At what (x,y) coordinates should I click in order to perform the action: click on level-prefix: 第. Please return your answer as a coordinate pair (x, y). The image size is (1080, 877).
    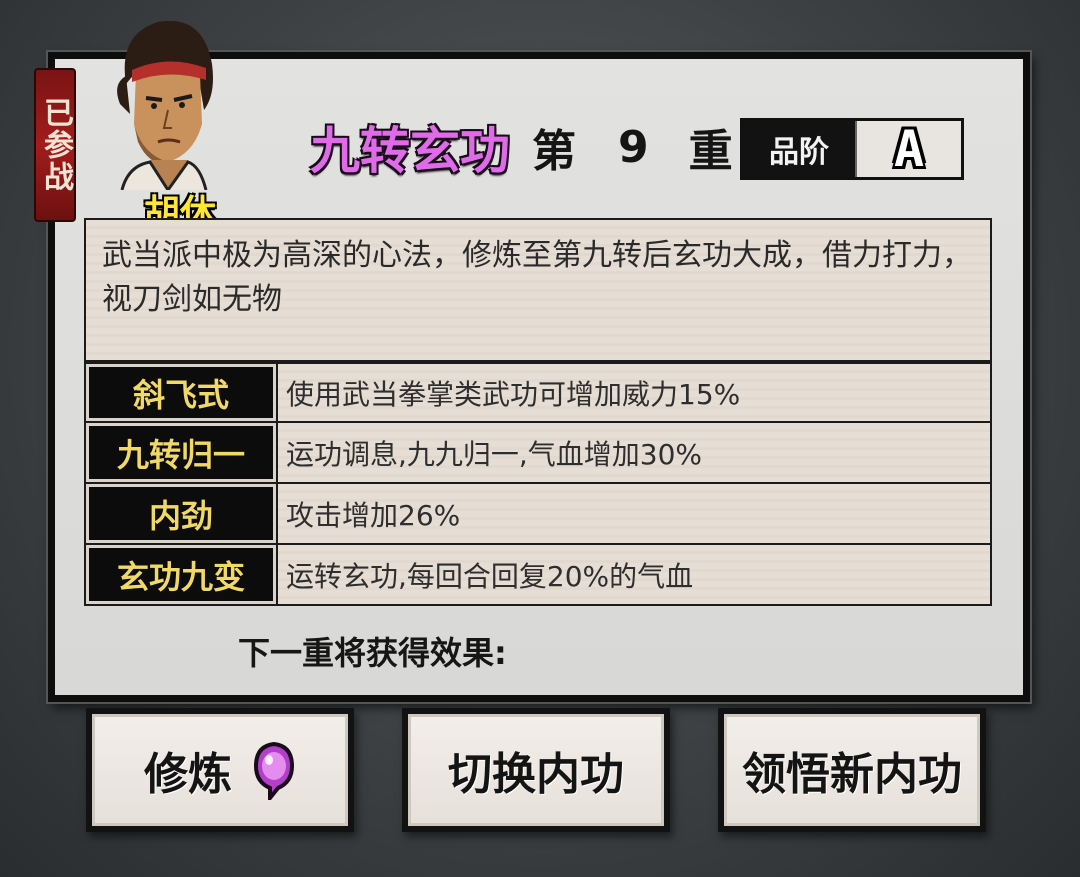
    Looking at the image, I should click on (554, 151).